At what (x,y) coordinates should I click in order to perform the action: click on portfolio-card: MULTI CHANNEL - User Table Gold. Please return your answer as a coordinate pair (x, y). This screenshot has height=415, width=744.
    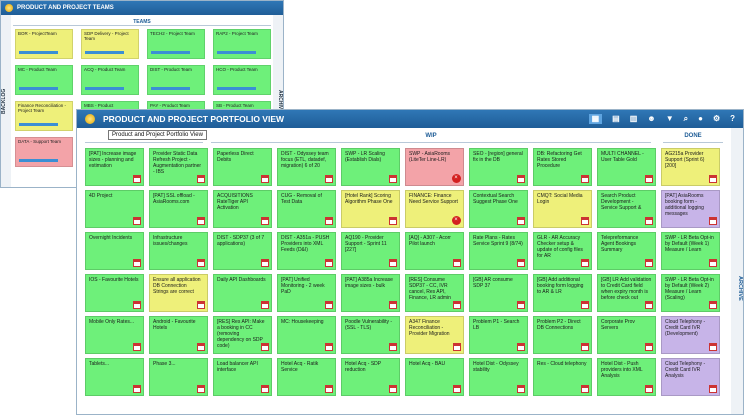
    Looking at the image, I should click on (626, 167).